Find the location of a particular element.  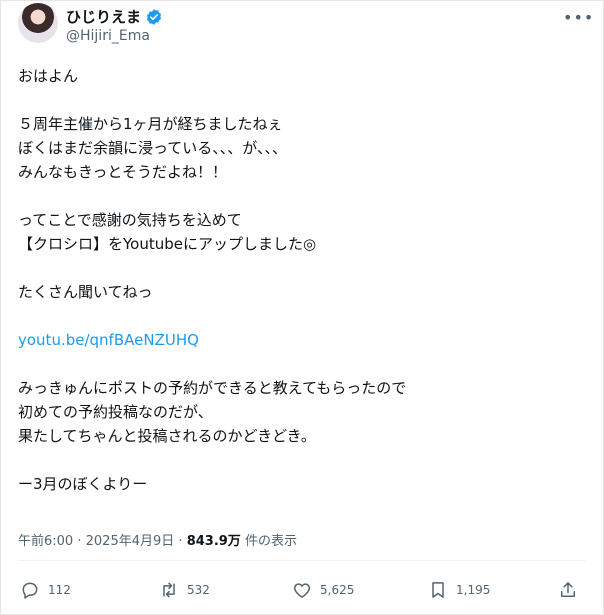

post-line: 【クロシロ】をYoutubeにアップしました◎ is located at coordinates (167, 244).